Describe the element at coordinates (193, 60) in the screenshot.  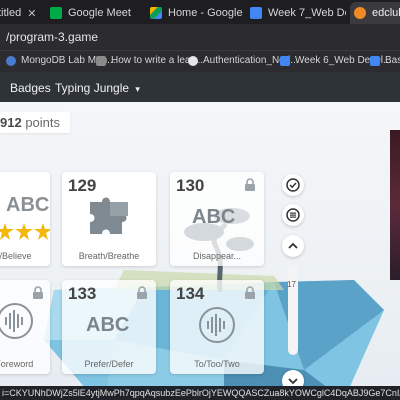
I see `github-icon` at that location.